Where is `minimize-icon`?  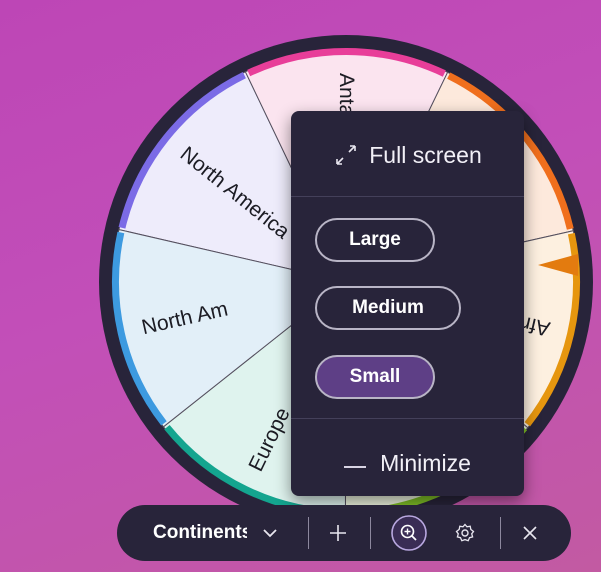 minimize-icon is located at coordinates (355, 467).